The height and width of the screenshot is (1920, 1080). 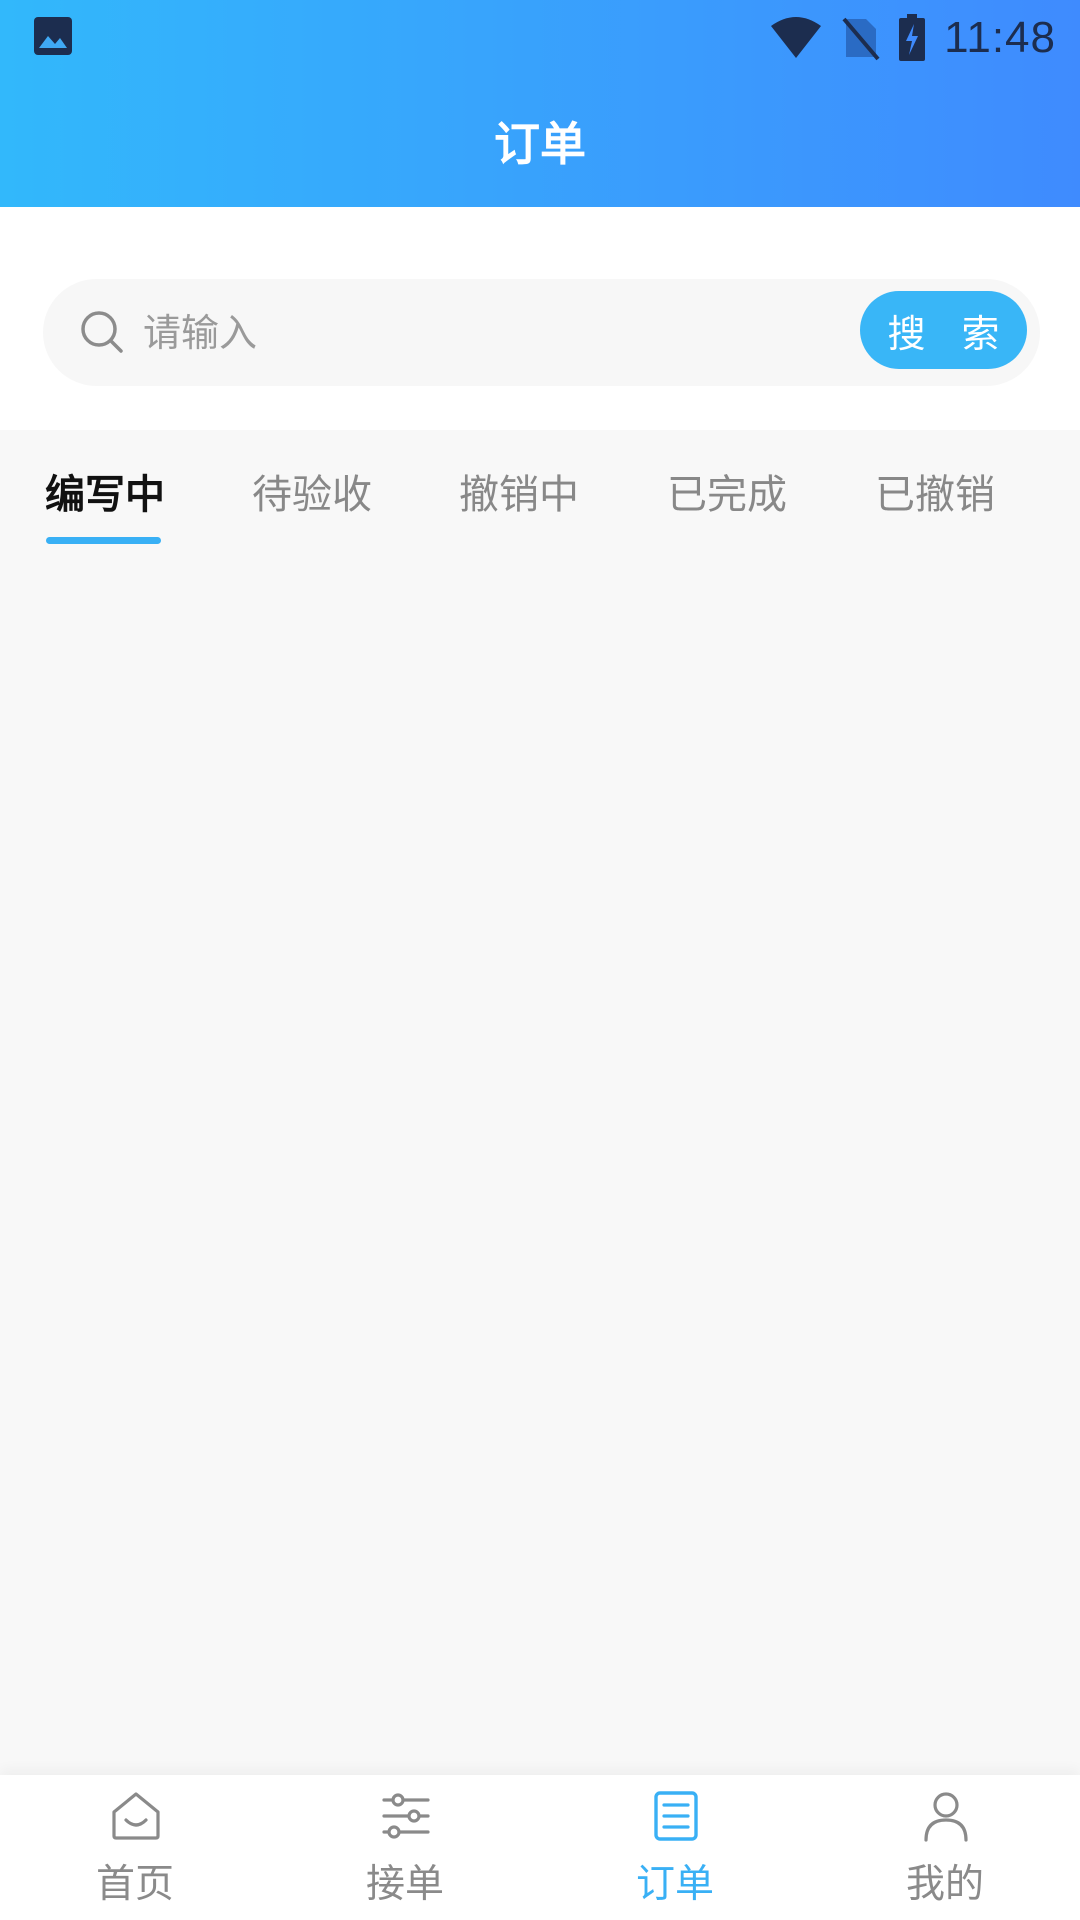 What do you see at coordinates (945, 1847) in the screenshot?
I see `nav-item-profile: 我的` at bounding box center [945, 1847].